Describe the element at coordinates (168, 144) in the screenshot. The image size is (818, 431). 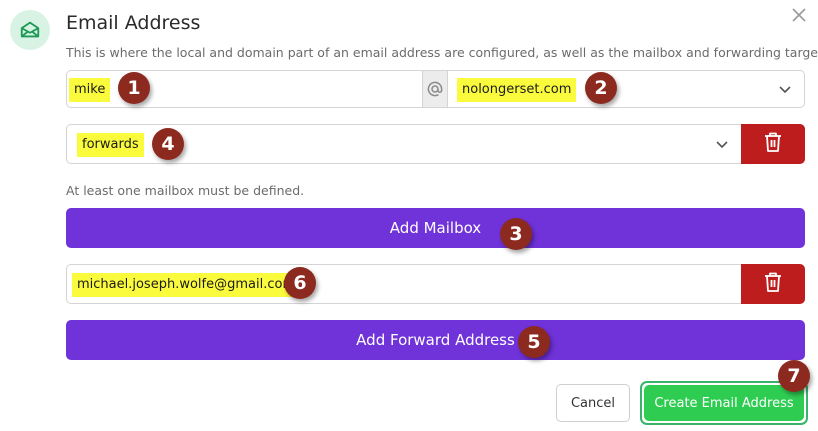
I see `callout-badge-4: 4` at that location.